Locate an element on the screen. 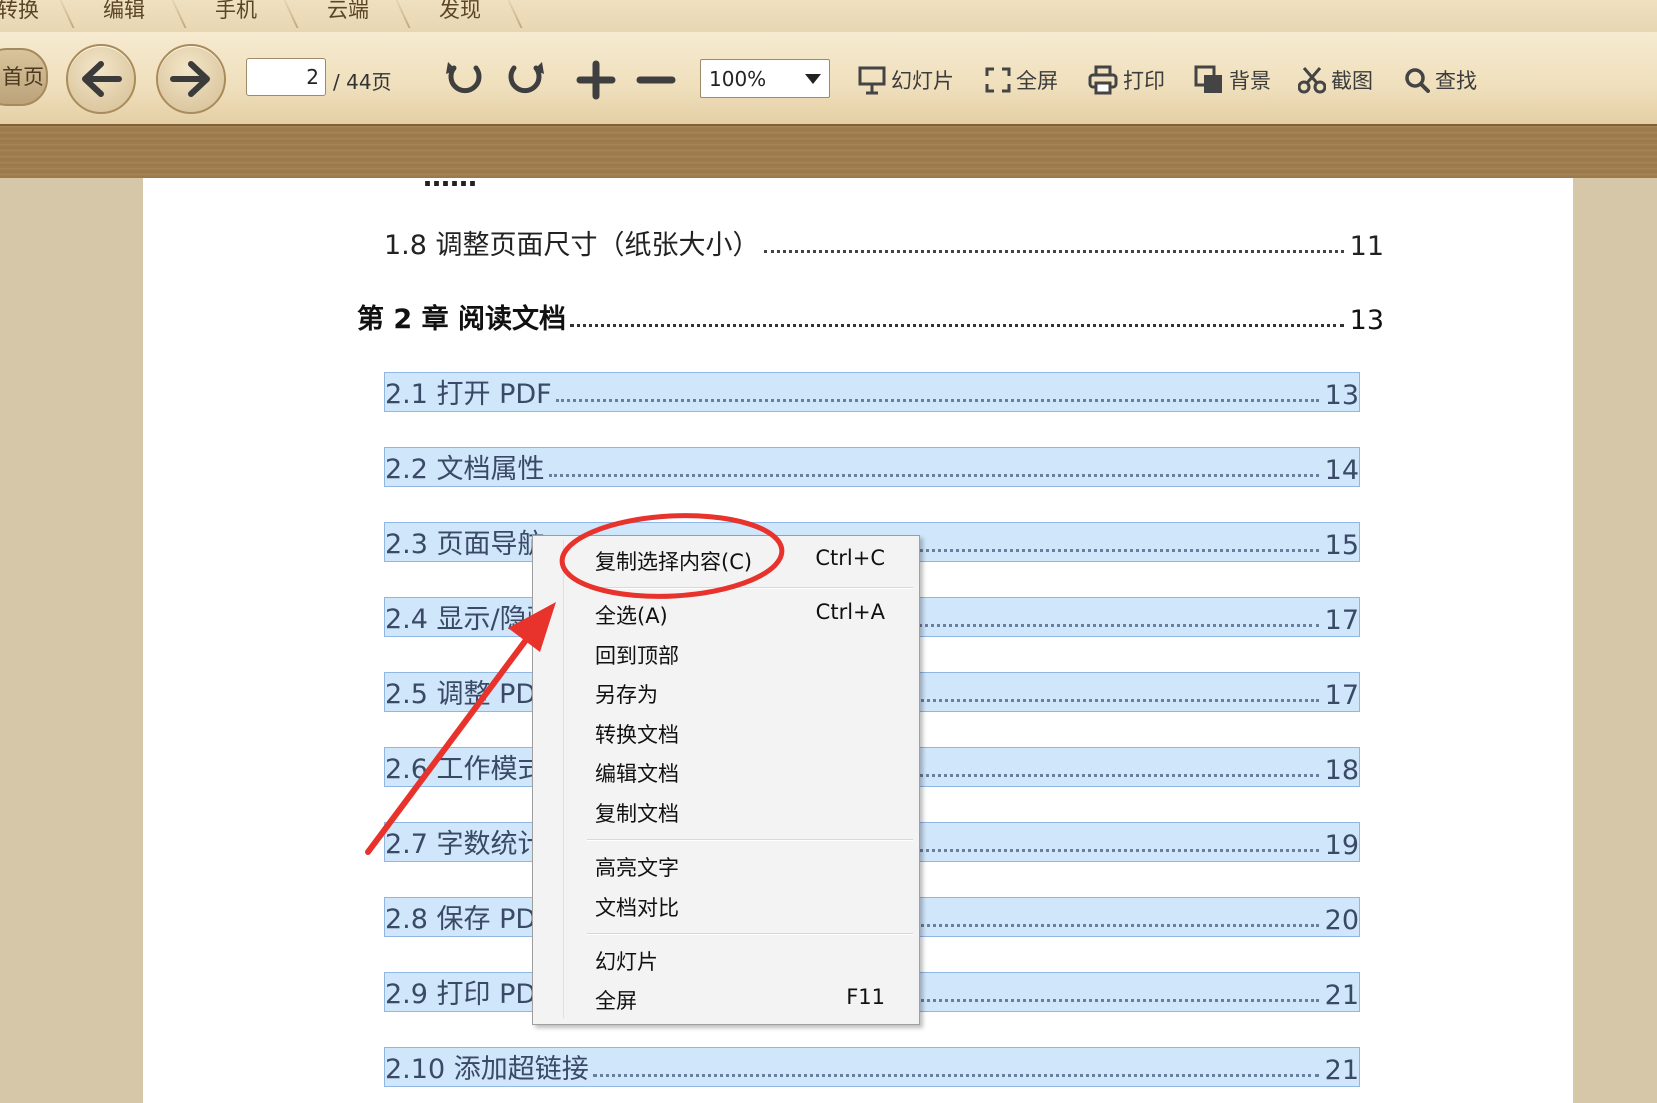 The height and width of the screenshot is (1103, 1657). print-button: 打印 is located at coordinates (1126, 80).